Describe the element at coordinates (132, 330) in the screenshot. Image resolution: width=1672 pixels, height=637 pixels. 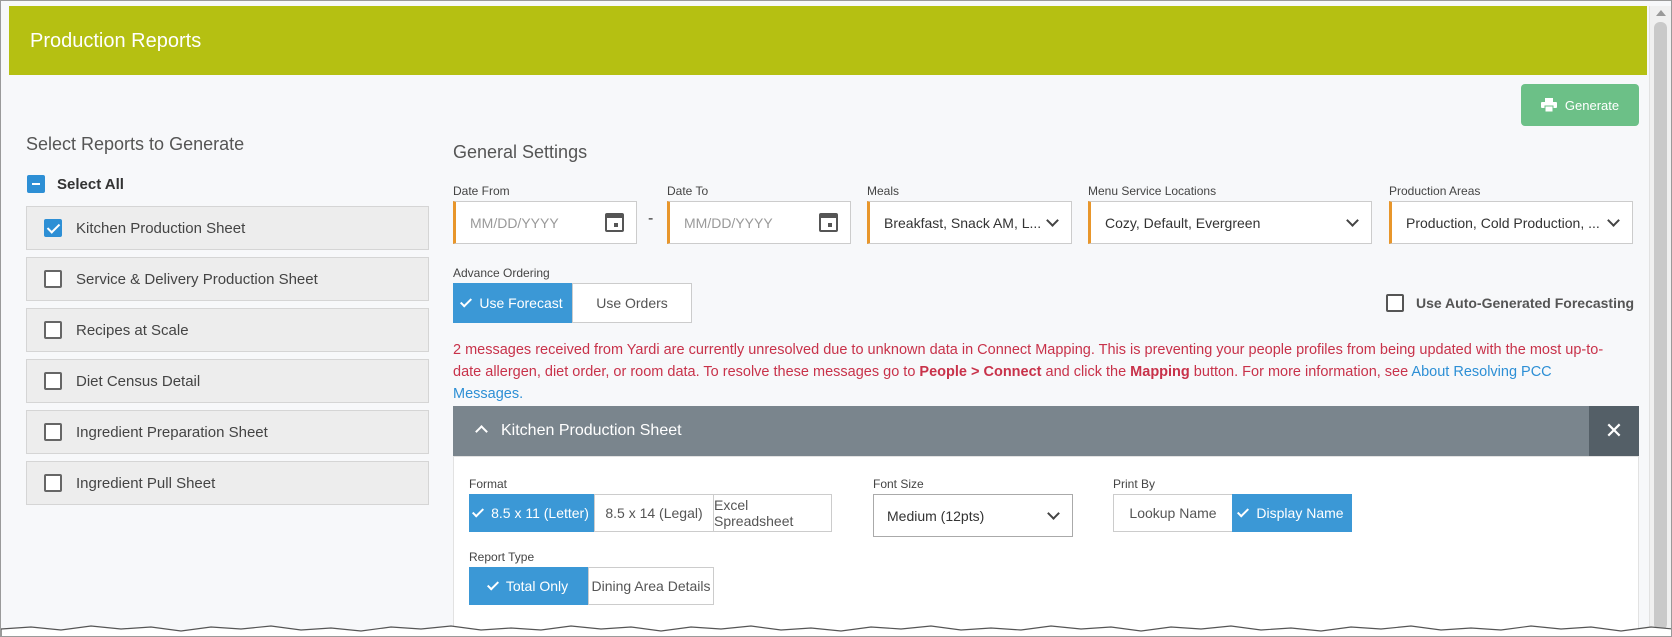
I see `report-item-label: Recipes at Scale` at that location.